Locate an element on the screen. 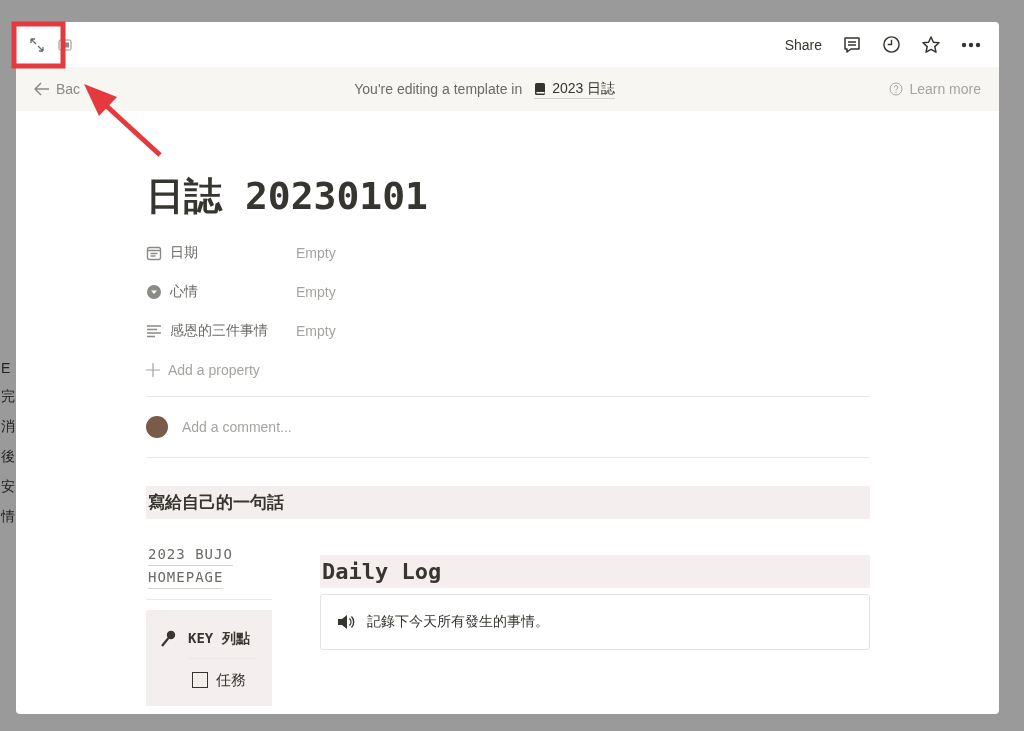  clock-icon is located at coordinates (891, 44).